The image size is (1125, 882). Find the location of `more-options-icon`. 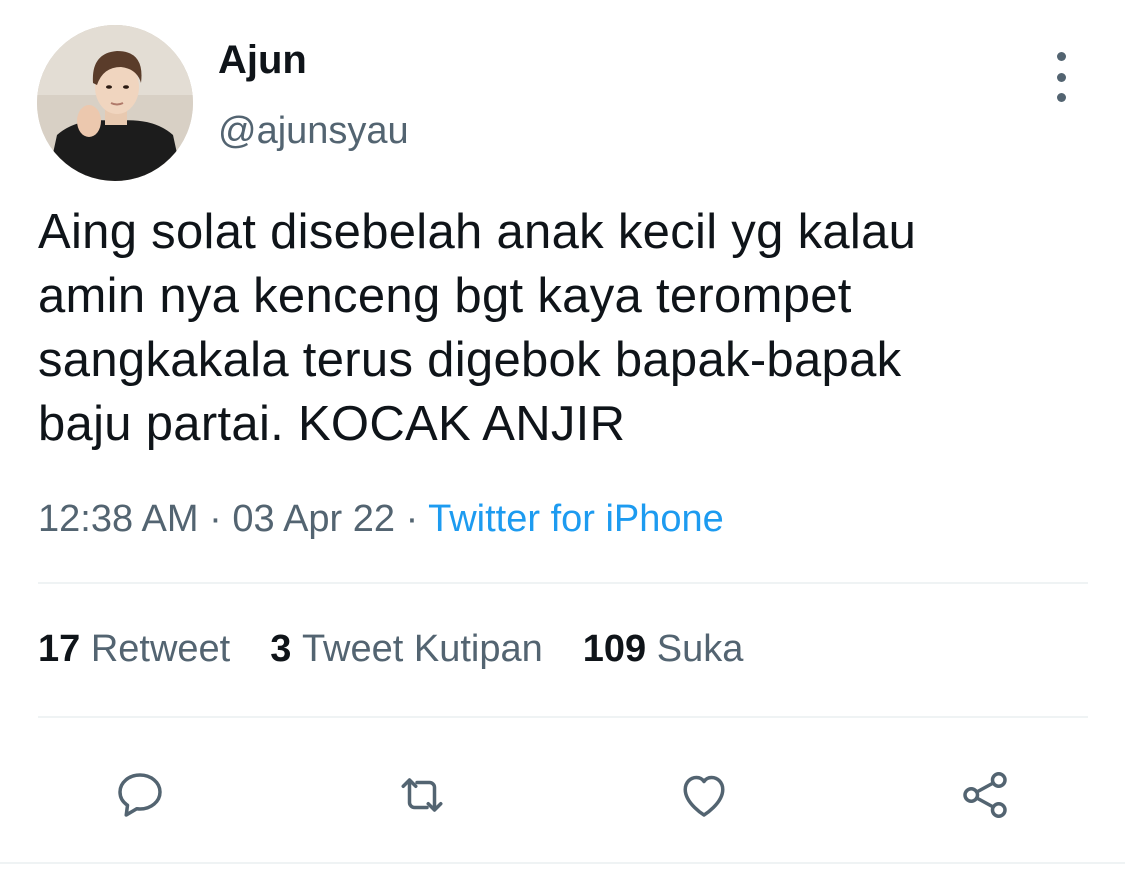

more-options-icon is located at coordinates (1061, 77).